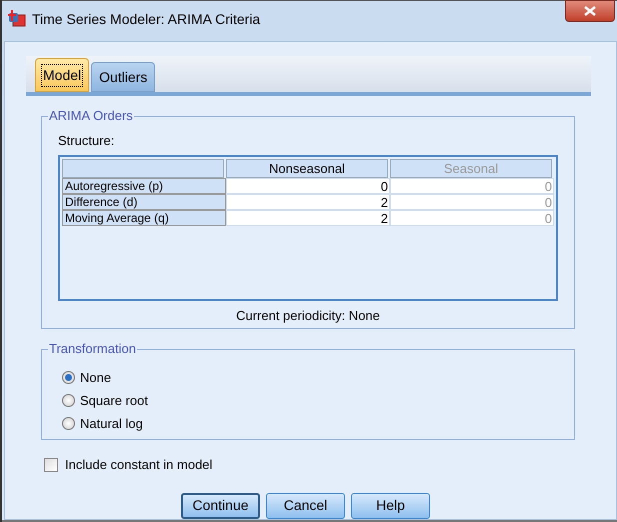 The image size is (617, 522). Describe the element at coordinates (144, 202) in the screenshot. I see `row-header: Difference (d)` at that location.